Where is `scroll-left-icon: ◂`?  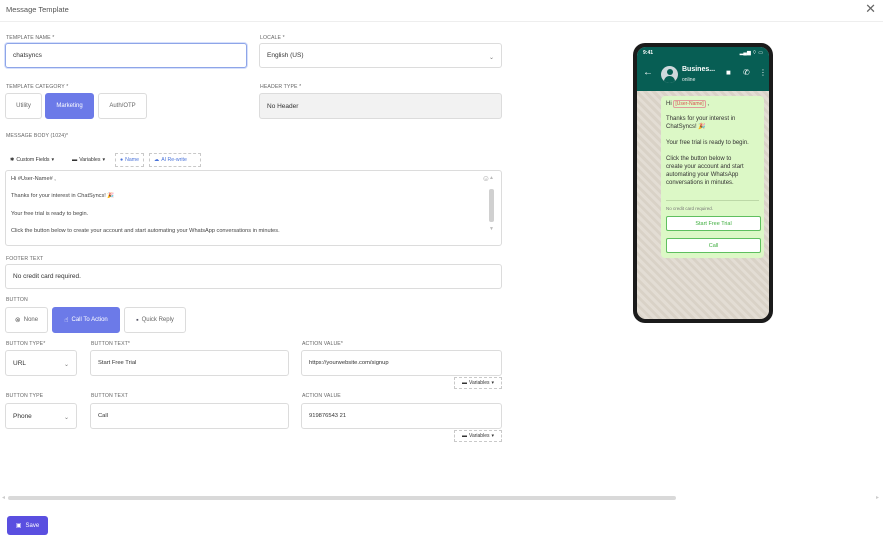 scroll-left-icon: ◂ is located at coordinates (3, 497).